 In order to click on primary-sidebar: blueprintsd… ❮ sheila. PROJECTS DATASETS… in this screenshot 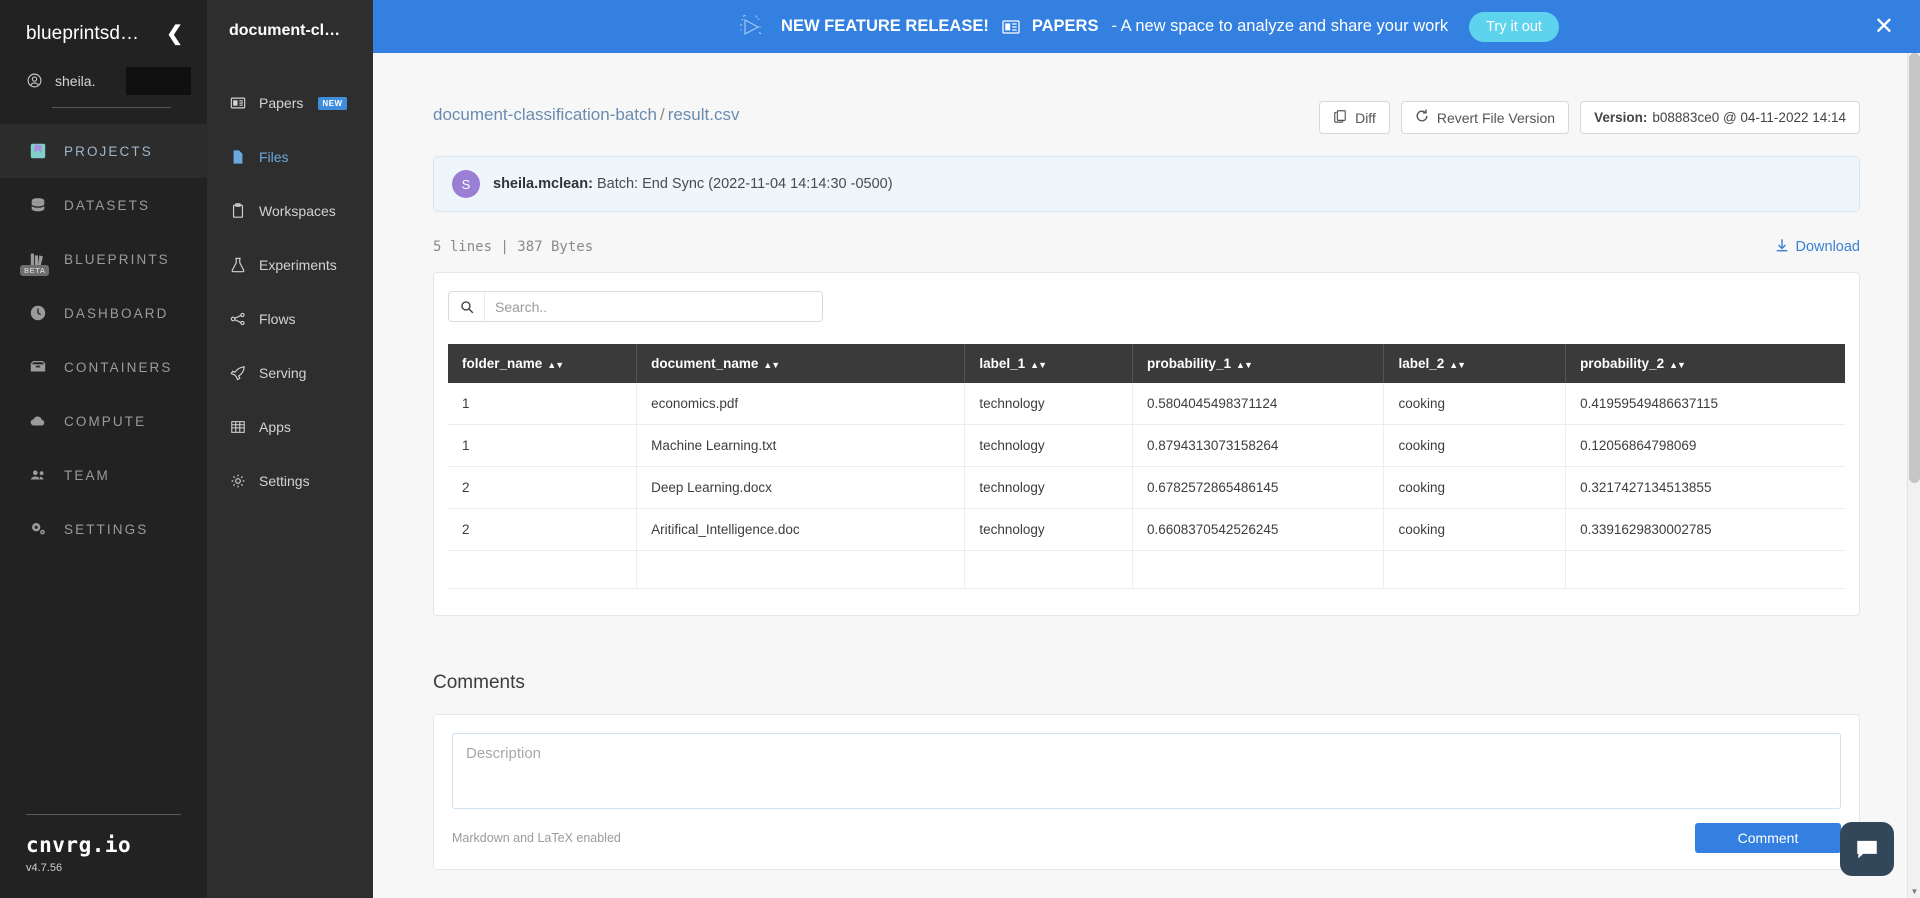, I will do `click(103, 449)`.